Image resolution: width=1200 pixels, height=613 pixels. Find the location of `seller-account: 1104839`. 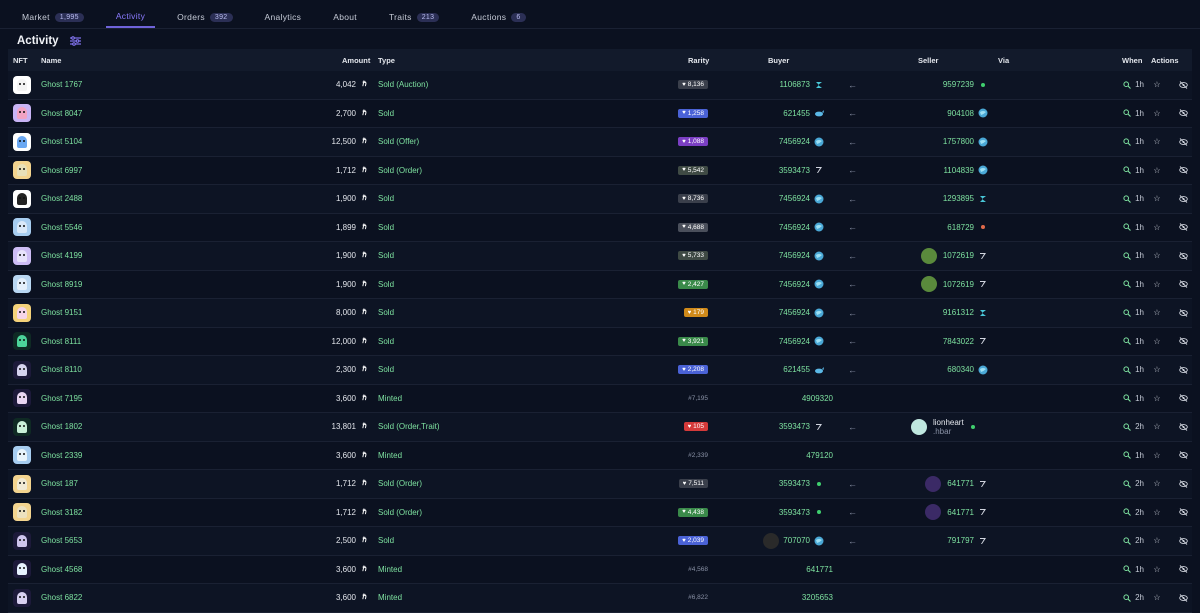

seller-account: 1104839 is located at coordinates (958, 170).